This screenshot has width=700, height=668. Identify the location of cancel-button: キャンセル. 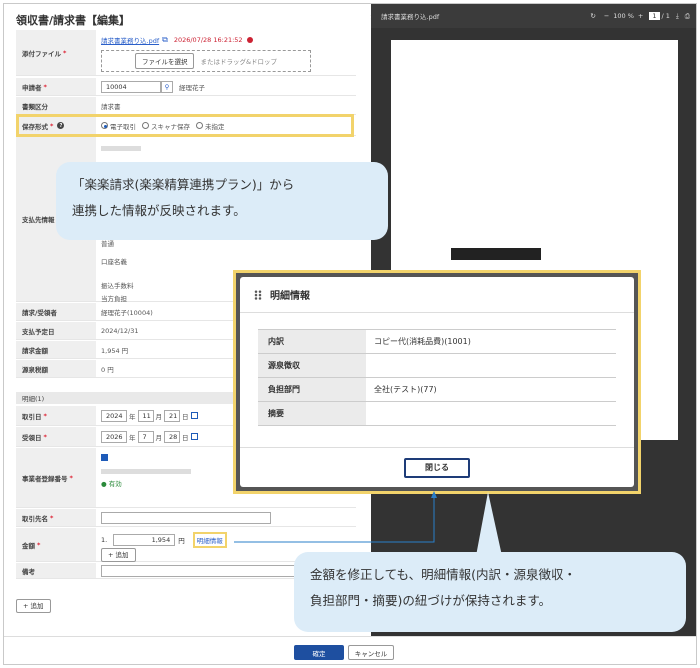
(371, 652).